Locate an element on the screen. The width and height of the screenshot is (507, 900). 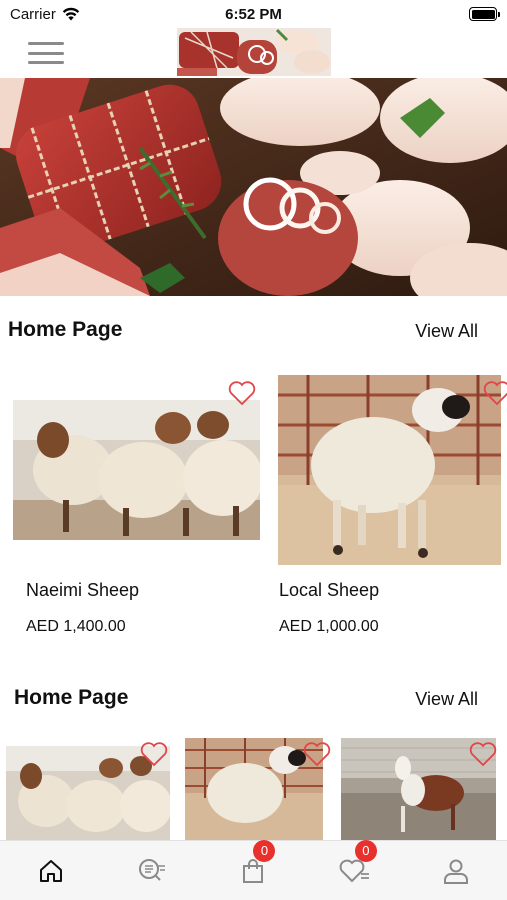
local-sheep-image is located at coordinates (389, 470).